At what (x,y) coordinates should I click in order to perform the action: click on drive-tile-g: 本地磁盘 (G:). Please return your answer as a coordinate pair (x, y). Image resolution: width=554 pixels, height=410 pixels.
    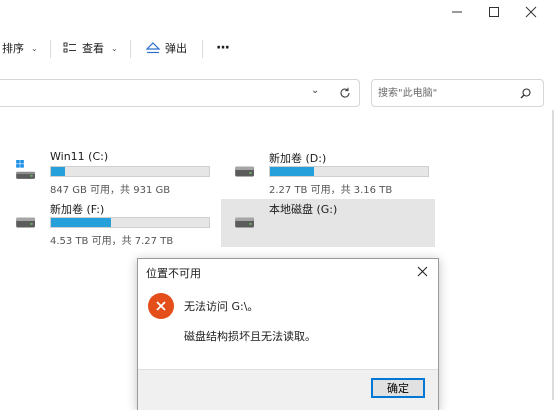
    Looking at the image, I should click on (328, 223).